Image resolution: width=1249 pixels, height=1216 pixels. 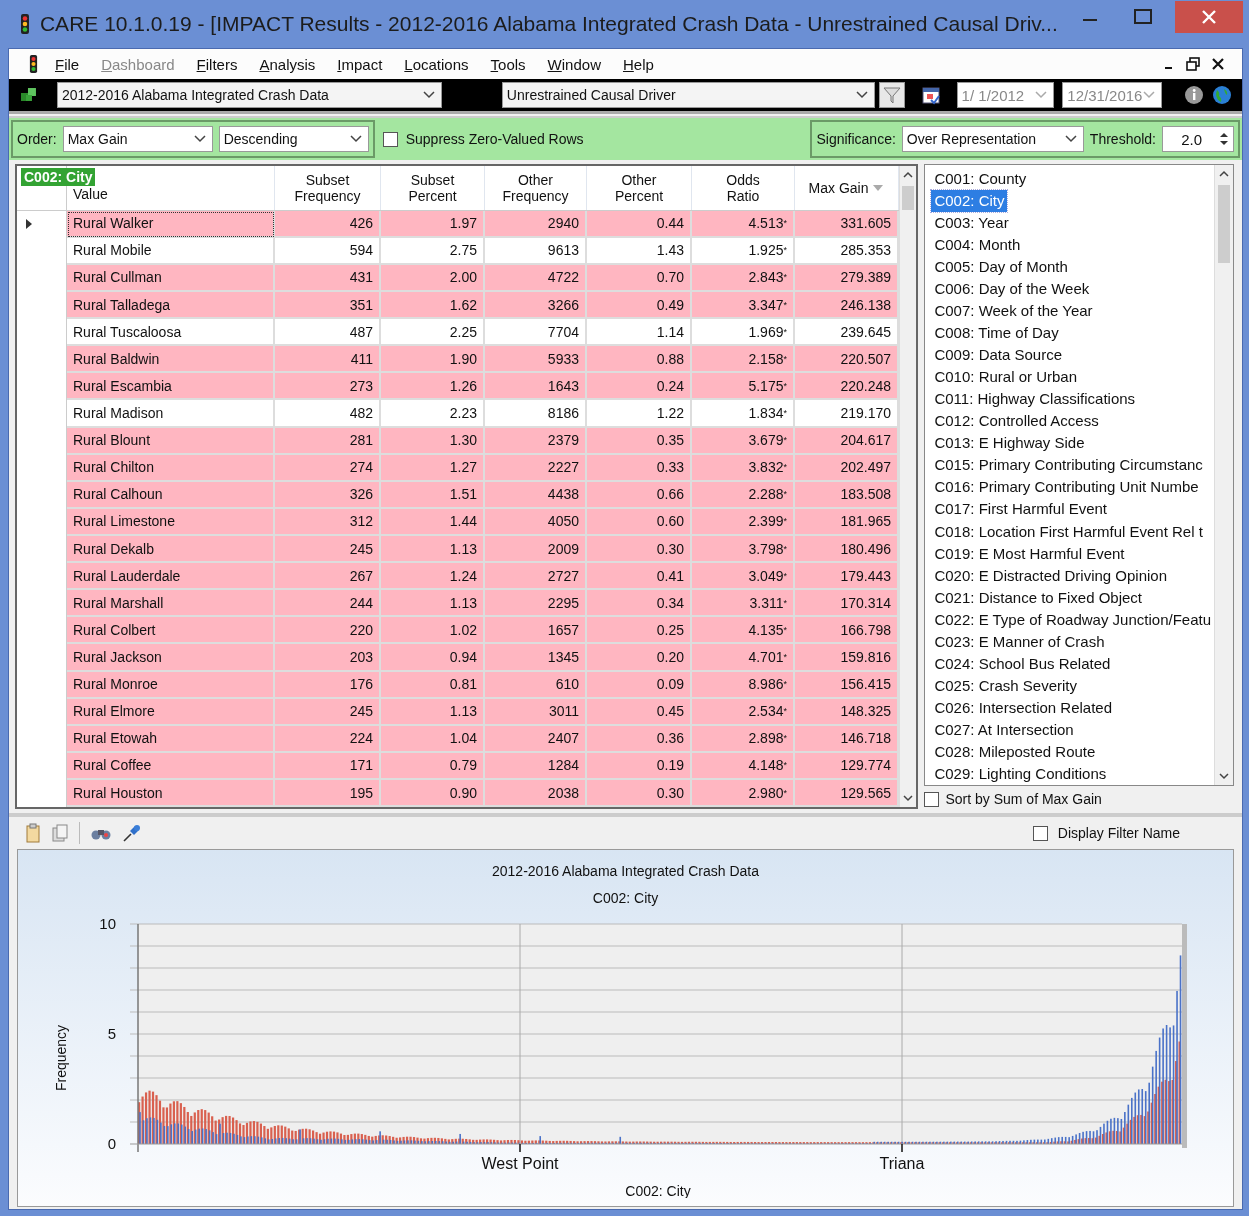 What do you see at coordinates (1005, 95) in the screenshot?
I see `start-date-field: 1/ 1/2012` at bounding box center [1005, 95].